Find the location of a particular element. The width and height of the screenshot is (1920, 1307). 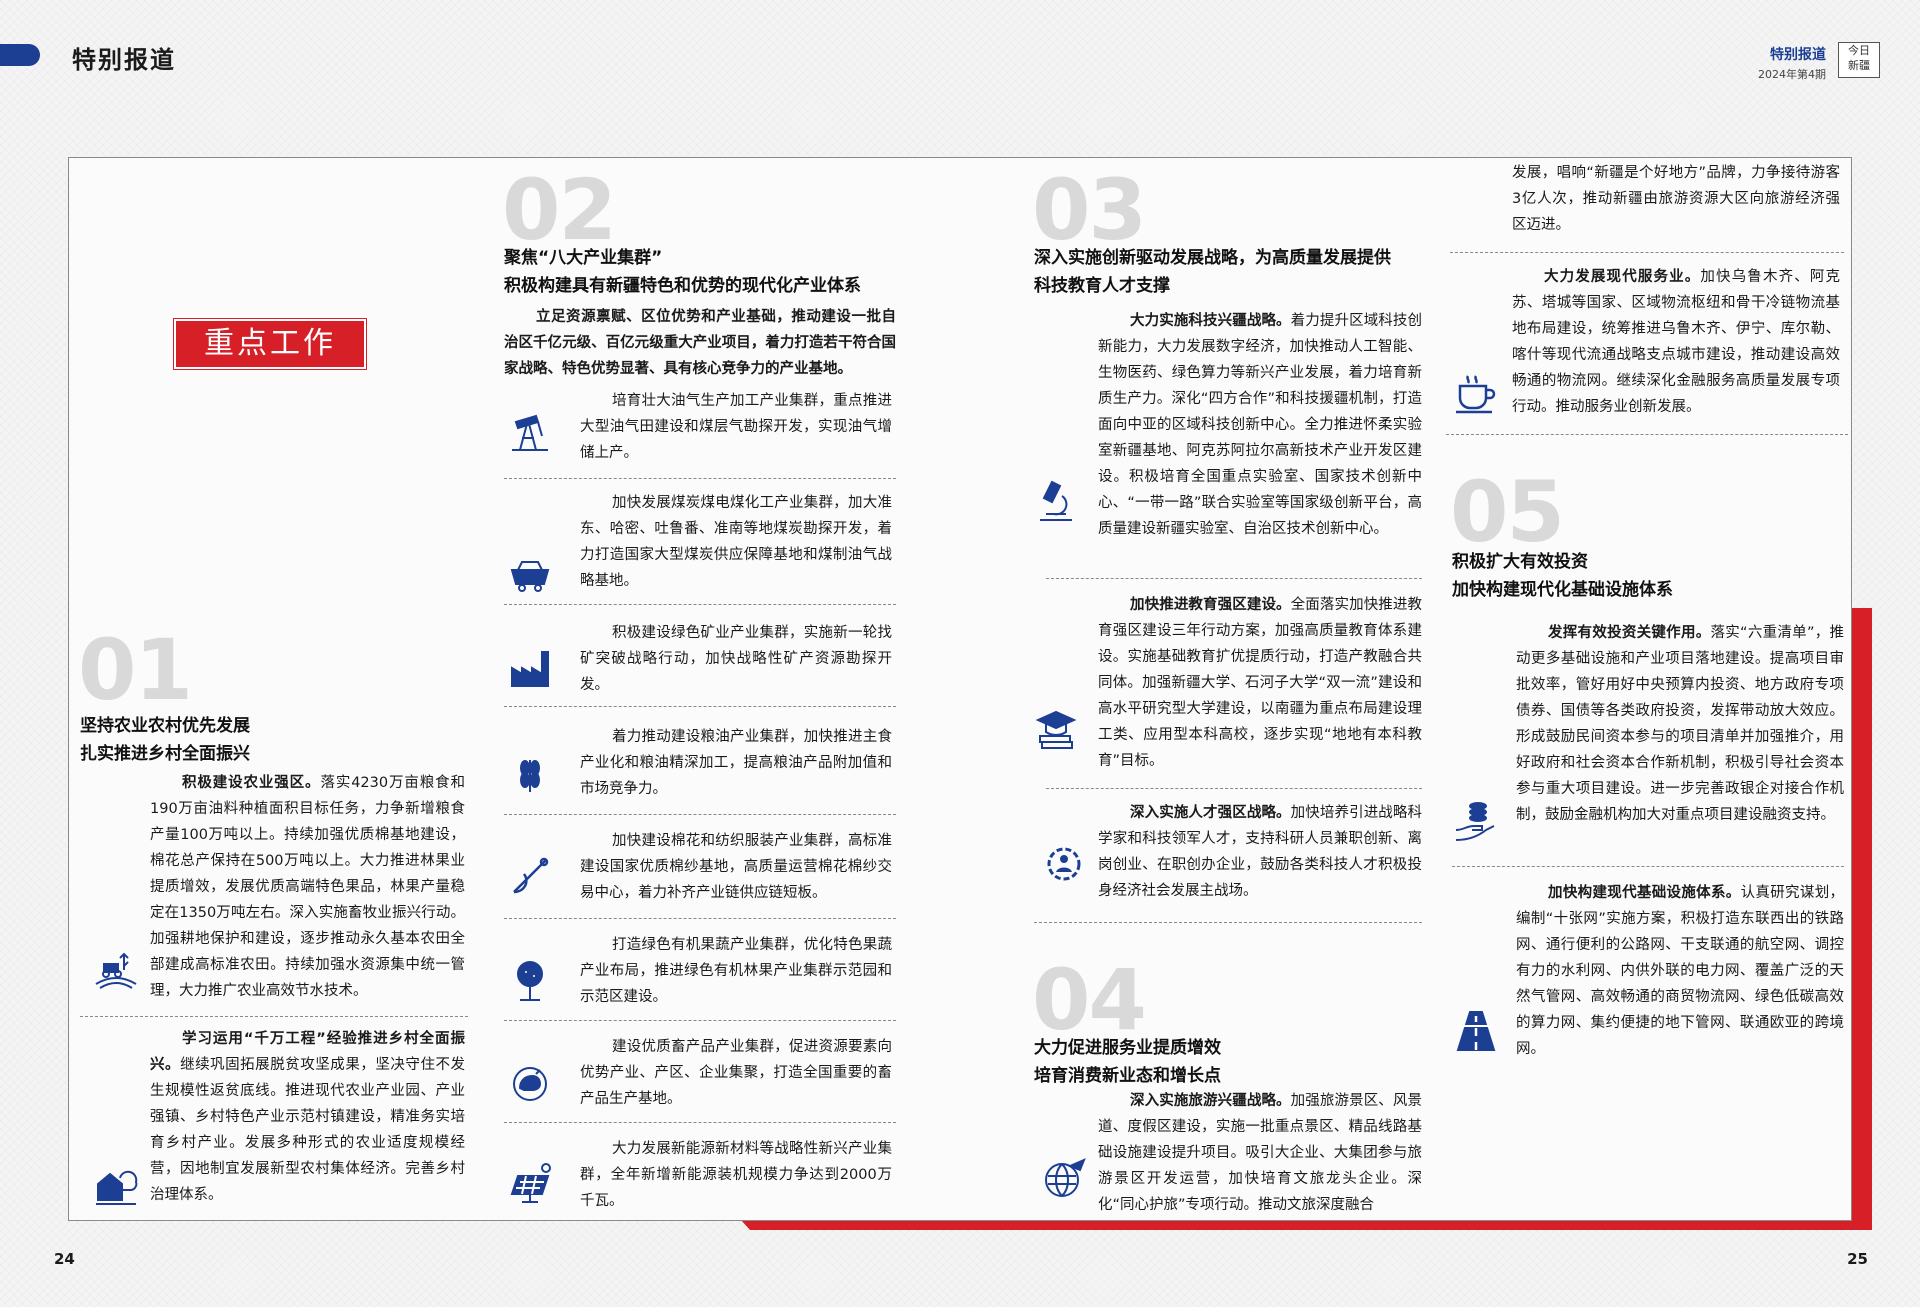

coal-cart-icon is located at coordinates (530, 572).